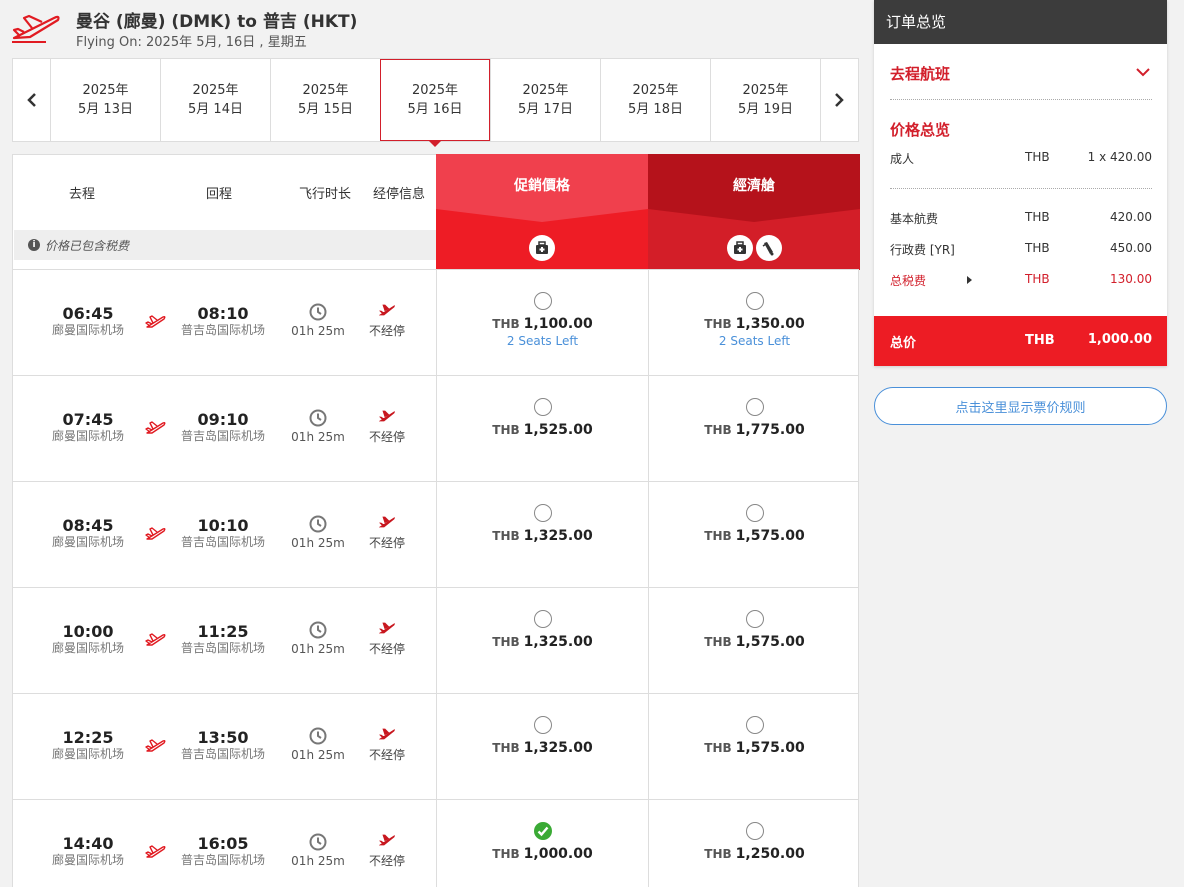 This screenshot has width=1184, height=887. What do you see at coordinates (920, 74) in the screenshot?
I see `outbound-label: 去程航班` at bounding box center [920, 74].